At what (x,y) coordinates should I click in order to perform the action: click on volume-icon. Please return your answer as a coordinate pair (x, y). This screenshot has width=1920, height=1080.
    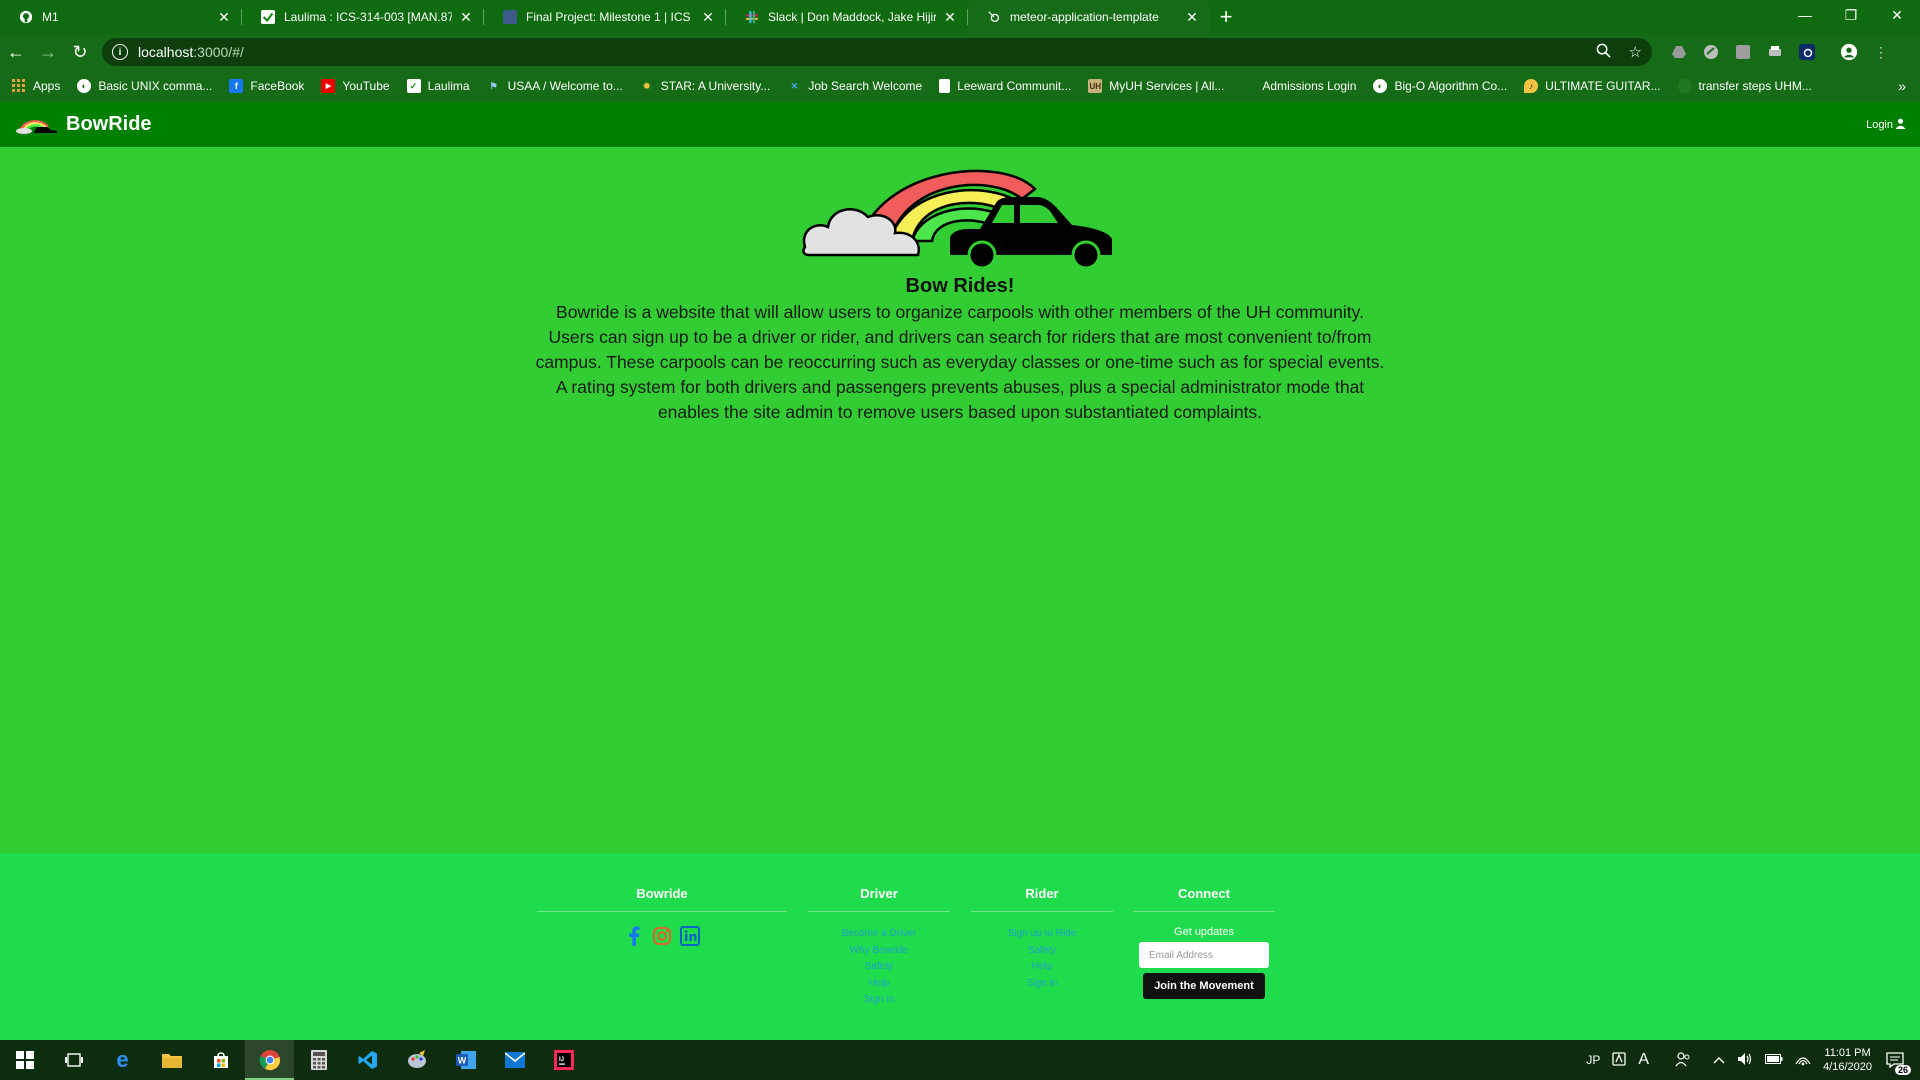
    Looking at the image, I should click on (1745, 1060).